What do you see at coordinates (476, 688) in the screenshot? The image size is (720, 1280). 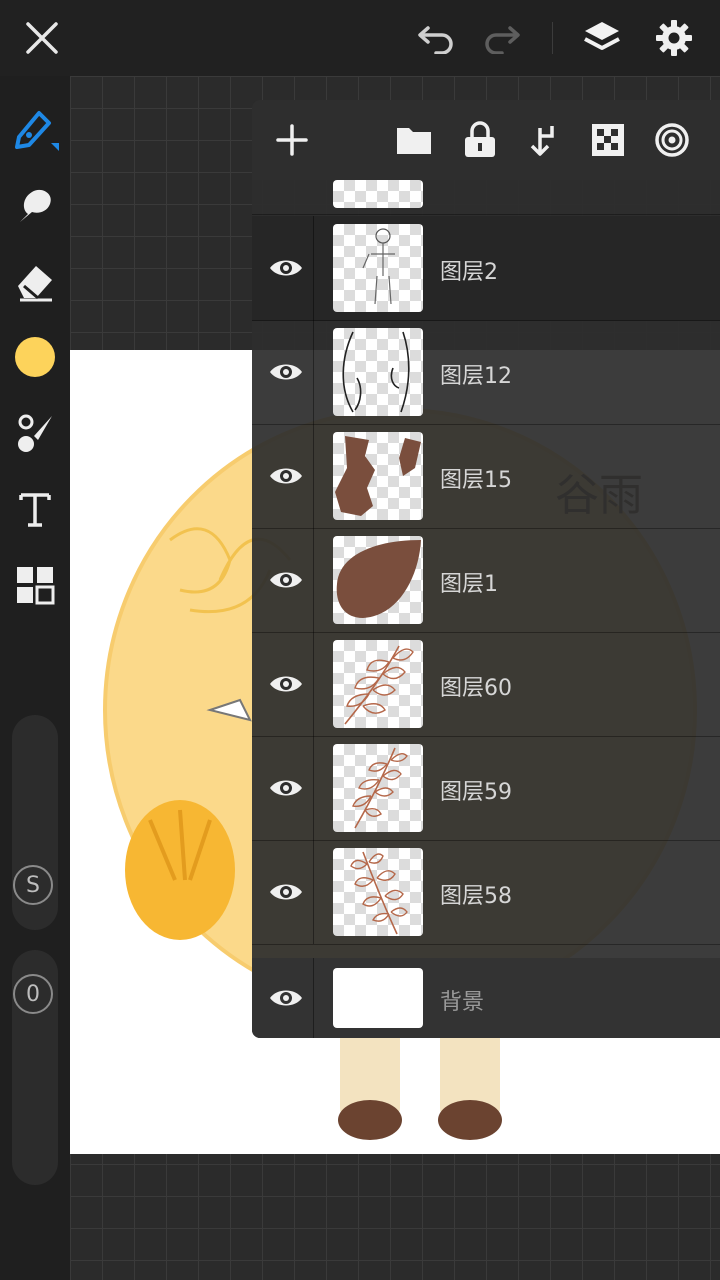 I see `layer-name: 图层60` at bounding box center [476, 688].